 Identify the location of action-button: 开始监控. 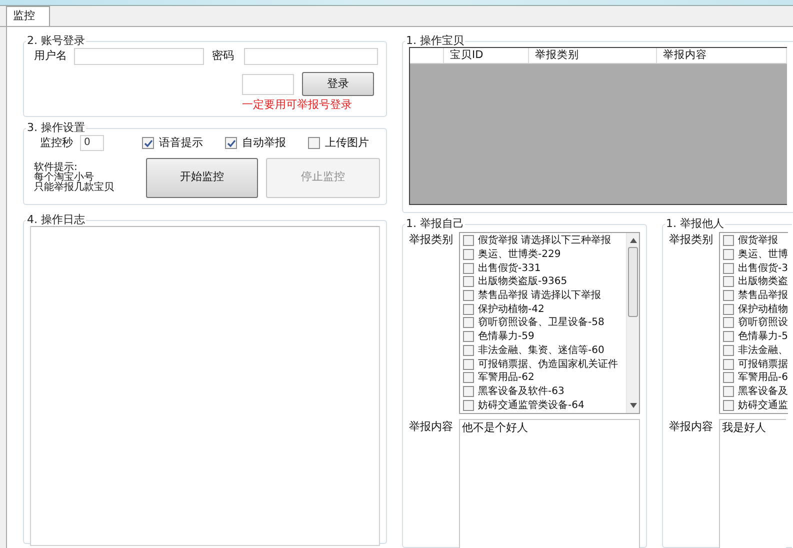
(202, 178).